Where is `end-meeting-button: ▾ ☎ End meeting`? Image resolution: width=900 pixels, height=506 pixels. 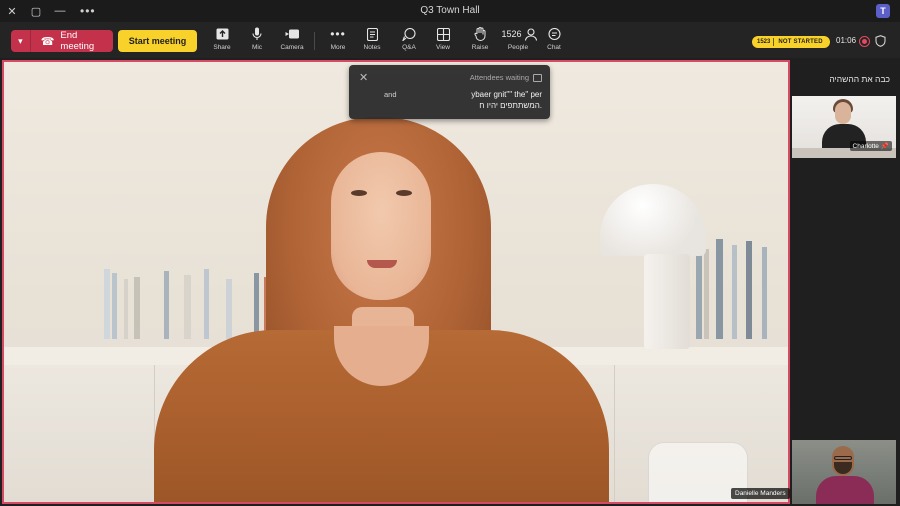 end-meeting-button: ▾ ☎ End meeting is located at coordinates (62, 41).